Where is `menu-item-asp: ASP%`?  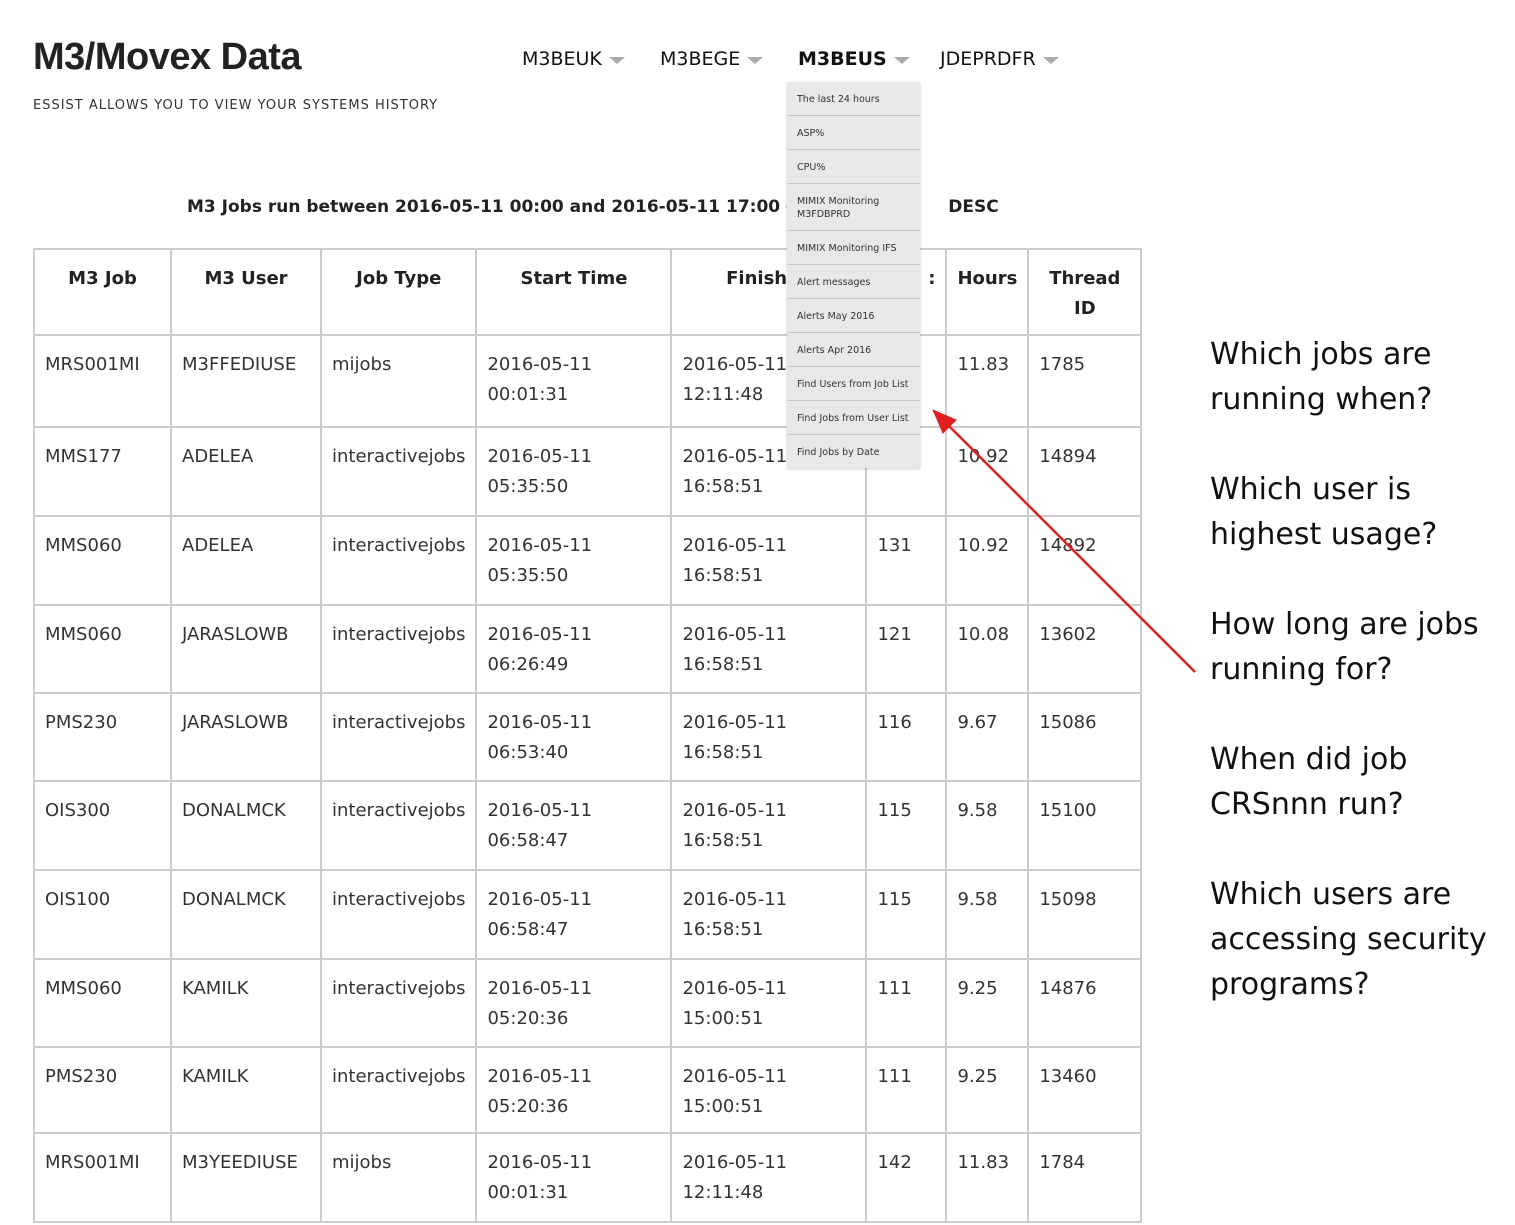
menu-item-asp: ASP% is located at coordinates (853, 133).